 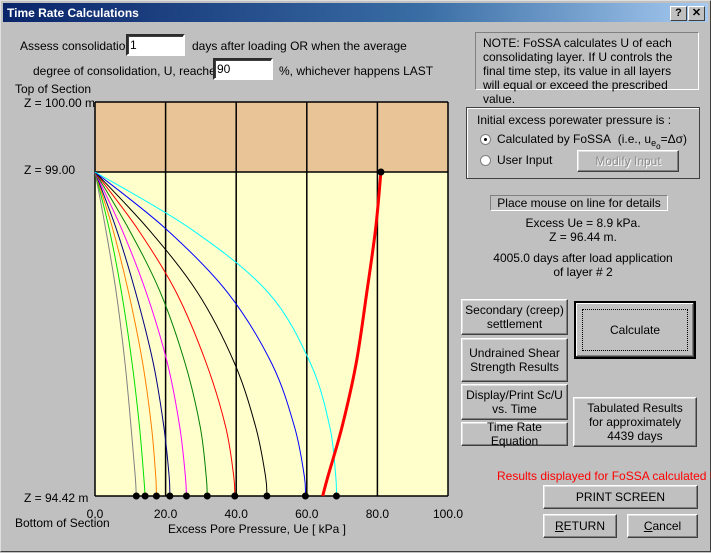 What do you see at coordinates (524, 160) in the screenshot?
I see `radio-user-input-label: User Input` at bounding box center [524, 160].